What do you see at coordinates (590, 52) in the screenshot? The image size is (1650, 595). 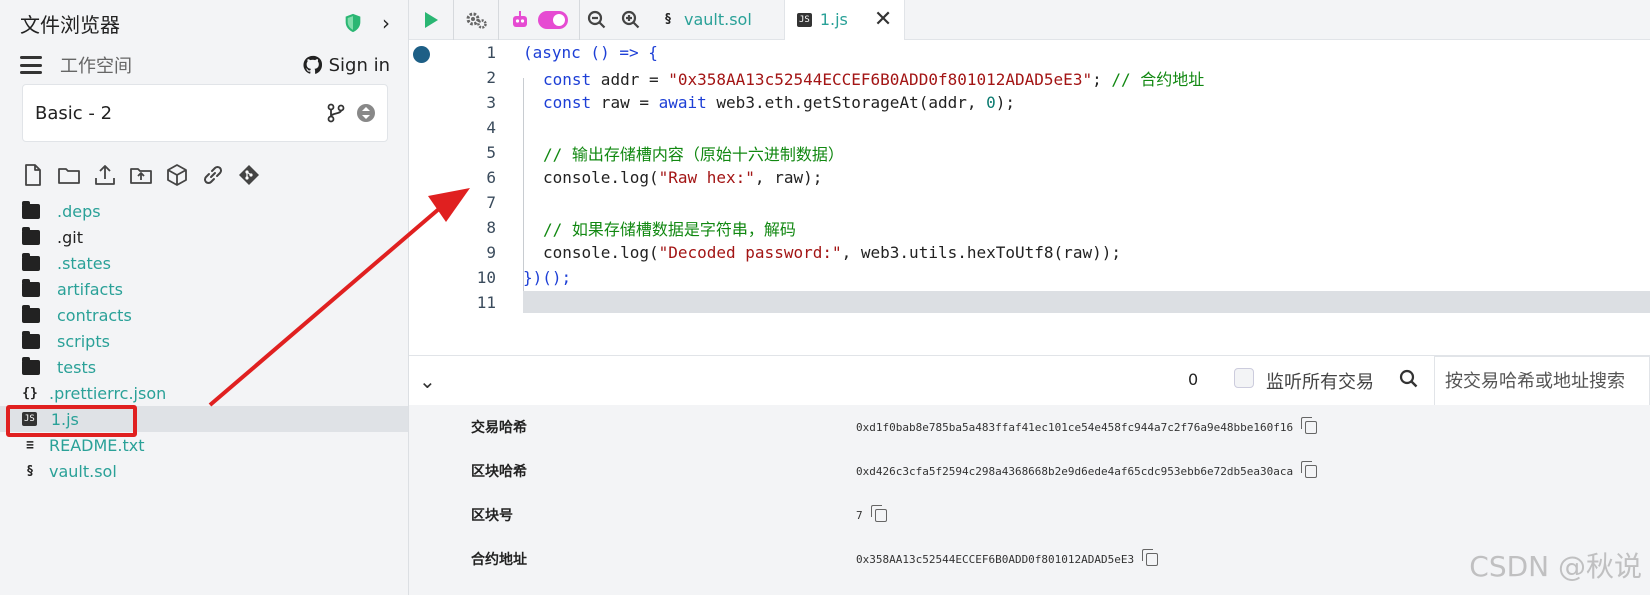 I see `code-text: (async () => {` at bounding box center [590, 52].